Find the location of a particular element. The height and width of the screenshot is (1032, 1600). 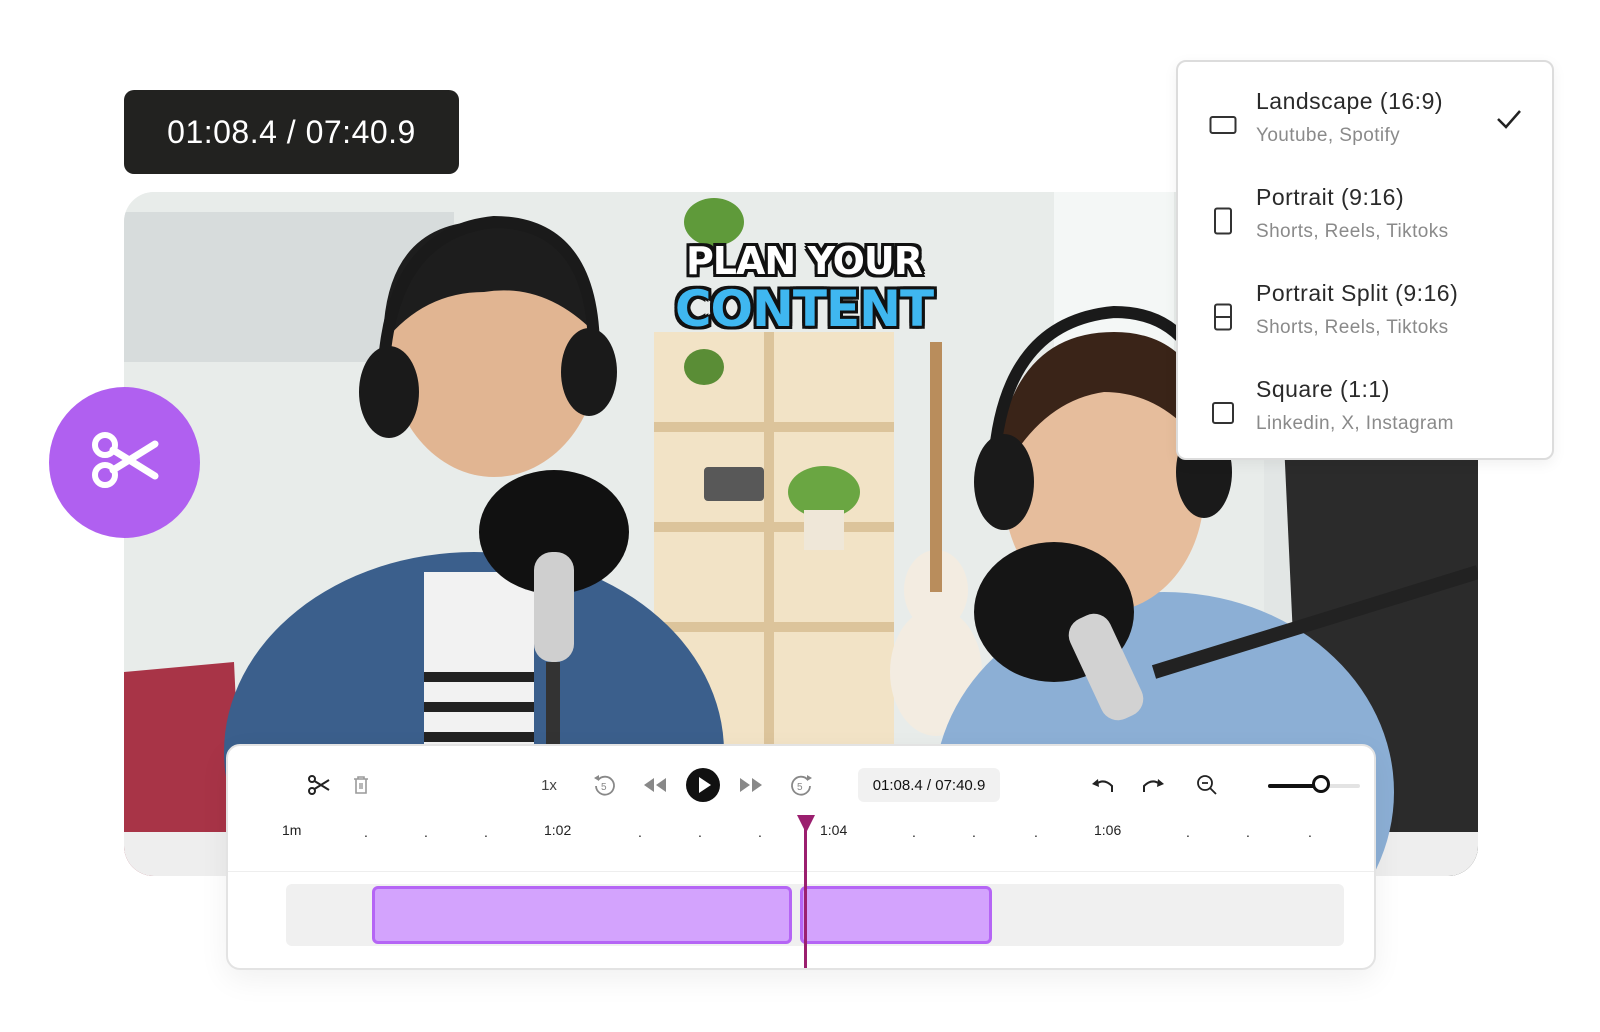

portrait-split-icon is located at coordinates (1223, 317).